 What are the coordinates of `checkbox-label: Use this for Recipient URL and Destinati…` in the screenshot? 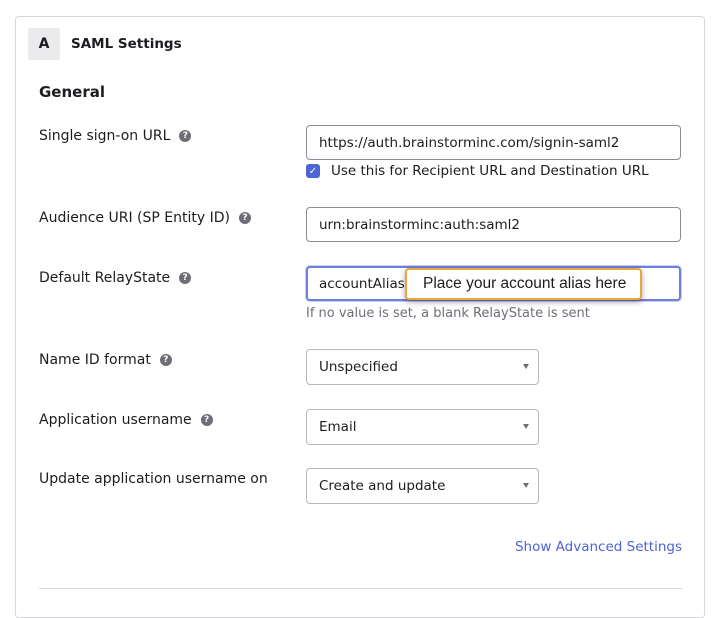 It's located at (490, 171).